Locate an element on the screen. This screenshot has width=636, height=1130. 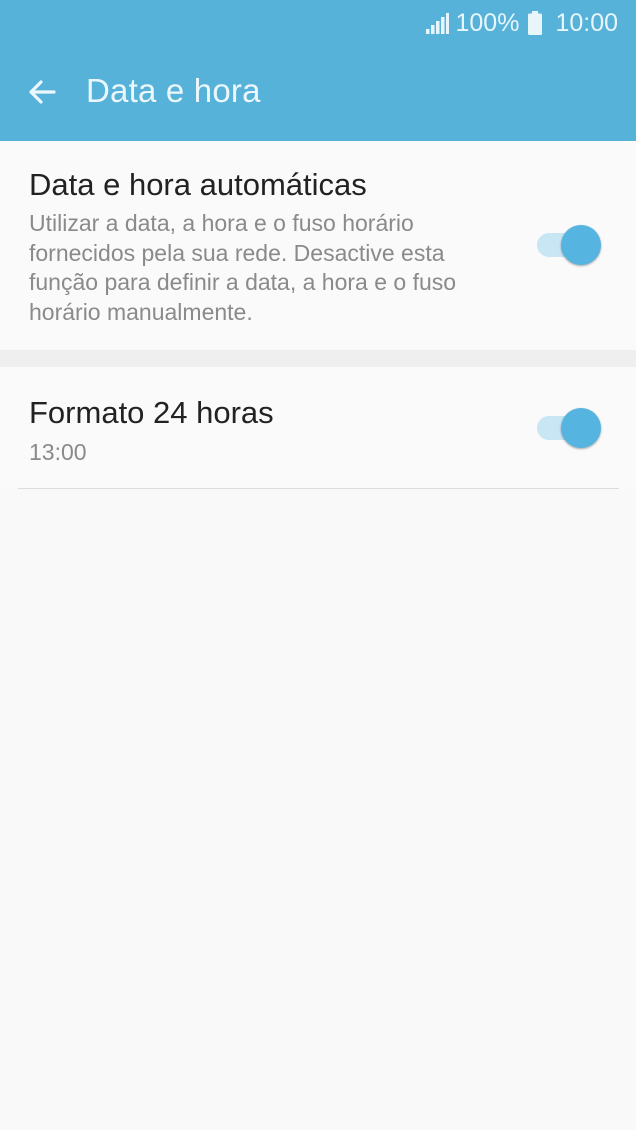
battery-percent: 100% is located at coordinates (487, 22).